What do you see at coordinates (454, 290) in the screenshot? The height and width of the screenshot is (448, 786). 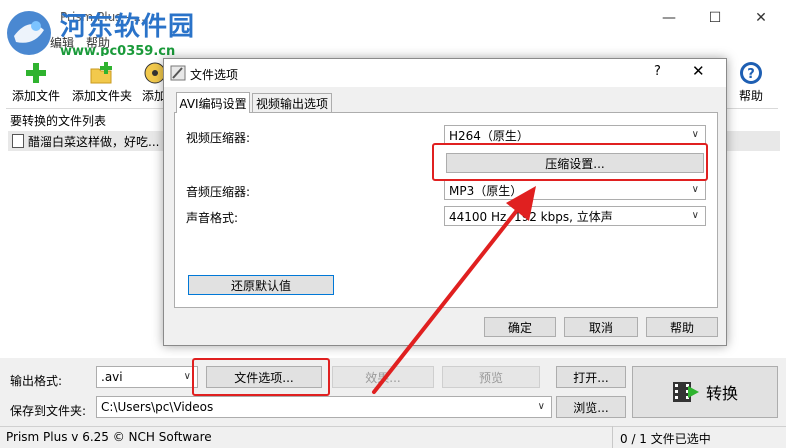 I see `annotation-arrow` at bounding box center [454, 290].